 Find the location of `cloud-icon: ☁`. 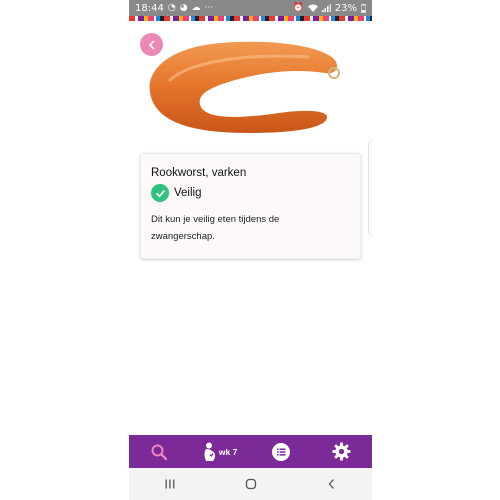

cloud-icon: ☁ is located at coordinates (196, 7).